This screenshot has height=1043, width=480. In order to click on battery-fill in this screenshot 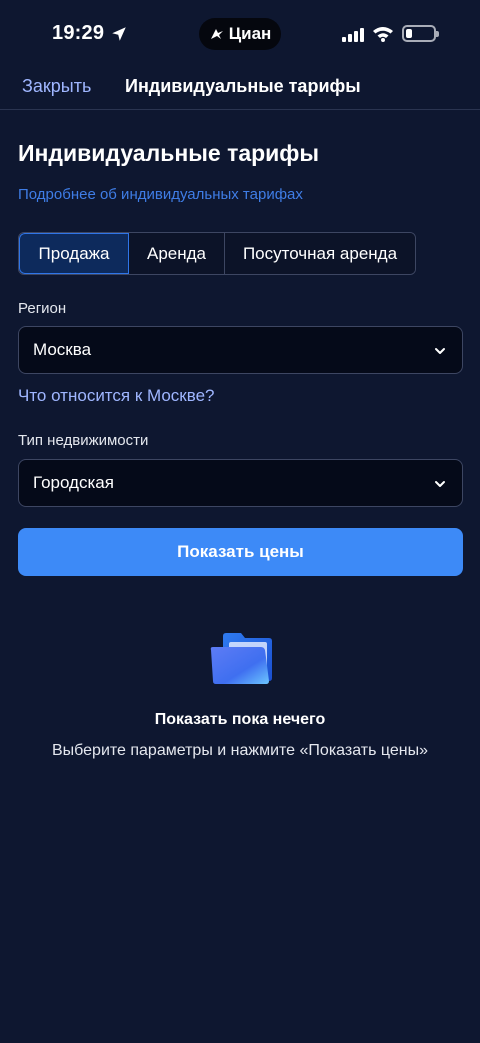, I will do `click(409, 33)`.